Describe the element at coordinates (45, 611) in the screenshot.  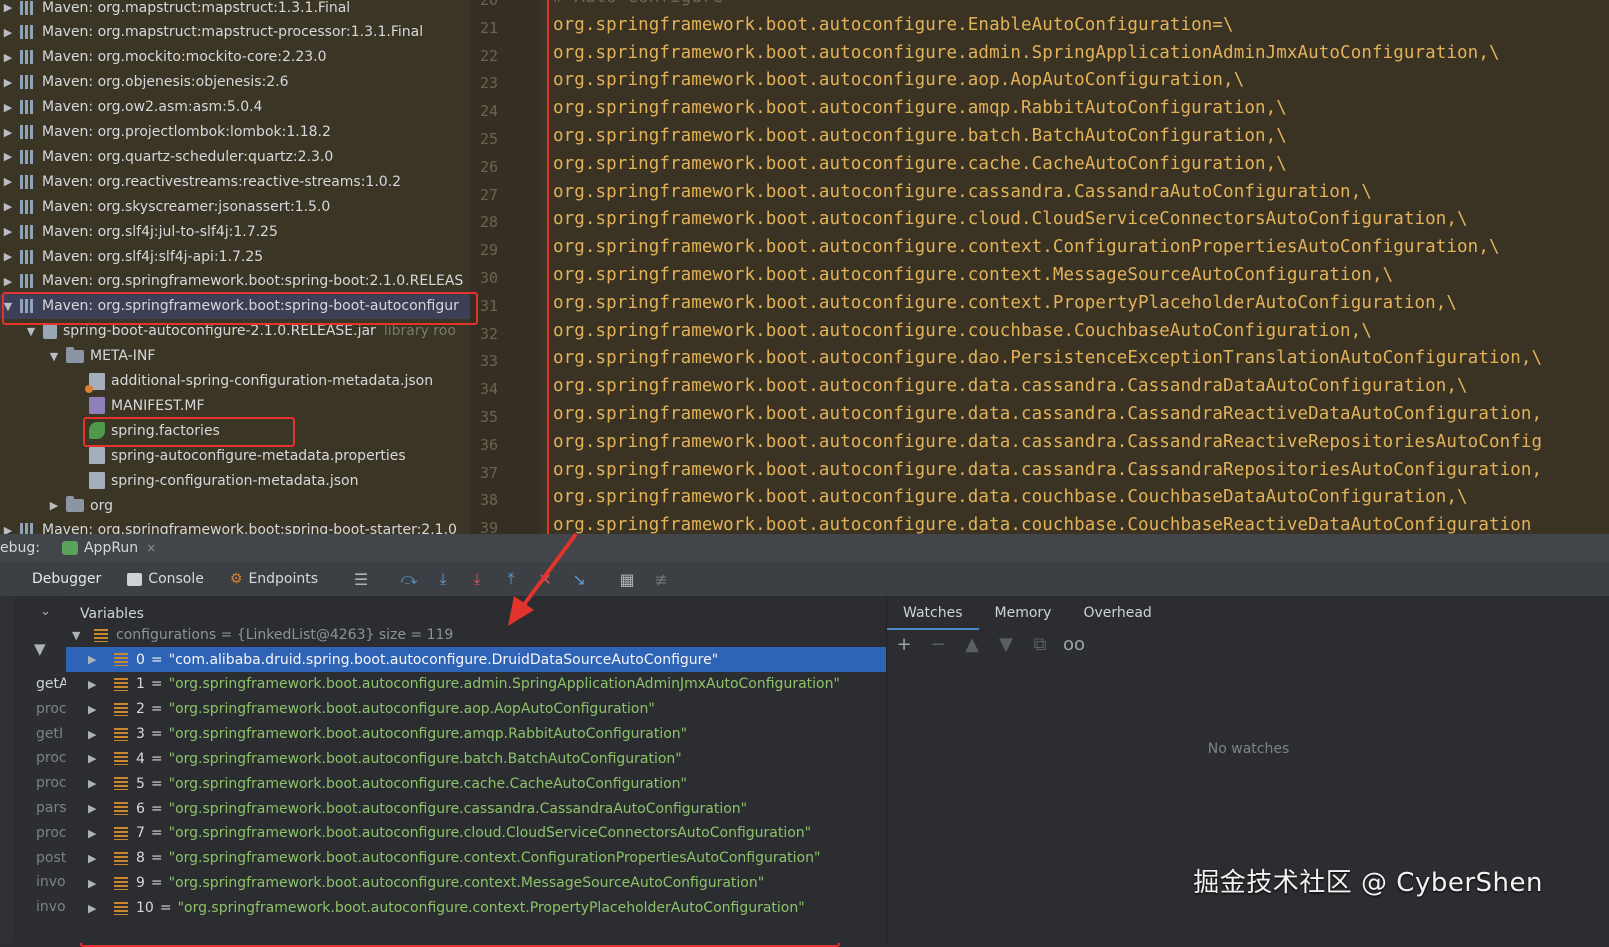
I see `chevron-down-icon: ⌄` at that location.